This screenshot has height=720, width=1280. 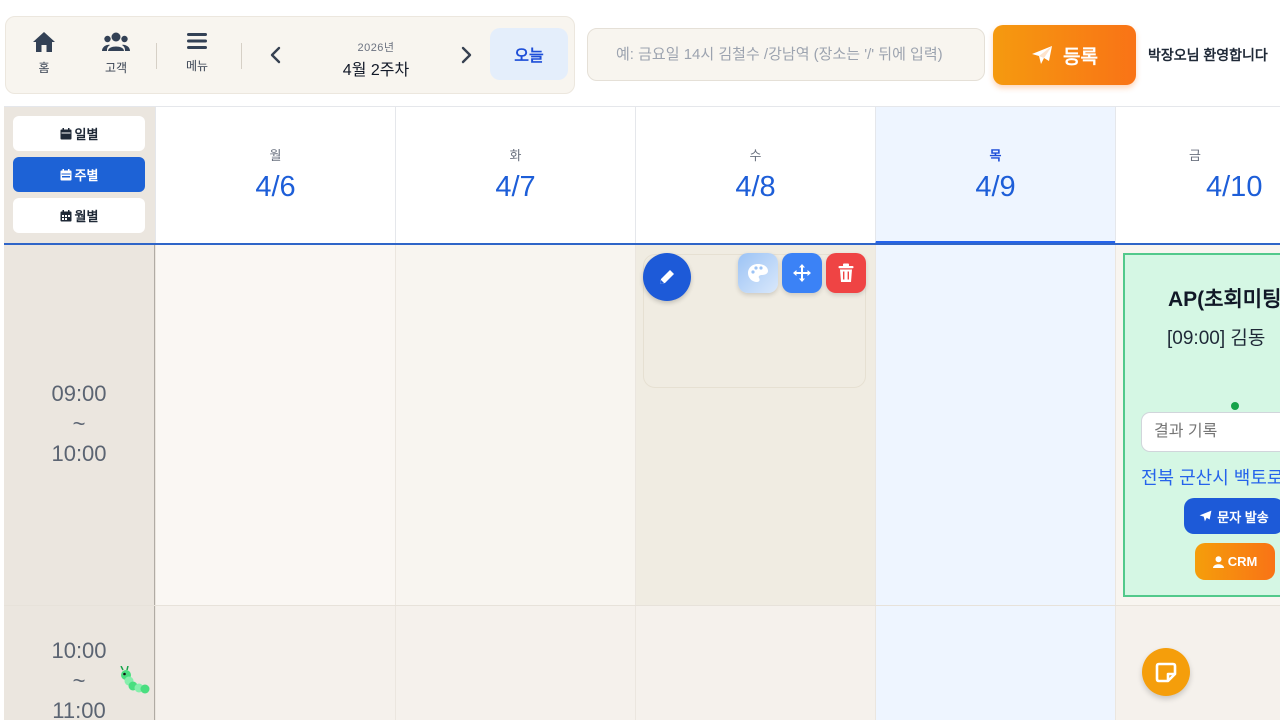 What do you see at coordinates (135, 683) in the screenshot?
I see `caterpillar-mascot-icon` at bounding box center [135, 683].